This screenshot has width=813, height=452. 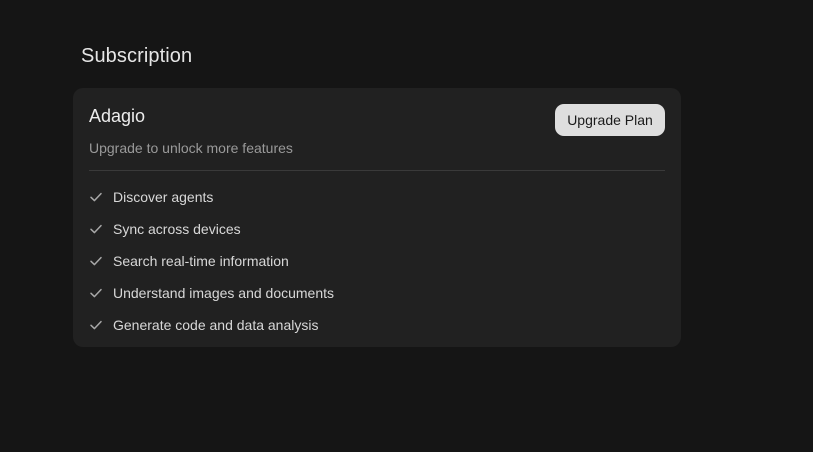 What do you see at coordinates (163, 197) in the screenshot?
I see `feature-label: Discover agents` at bounding box center [163, 197].